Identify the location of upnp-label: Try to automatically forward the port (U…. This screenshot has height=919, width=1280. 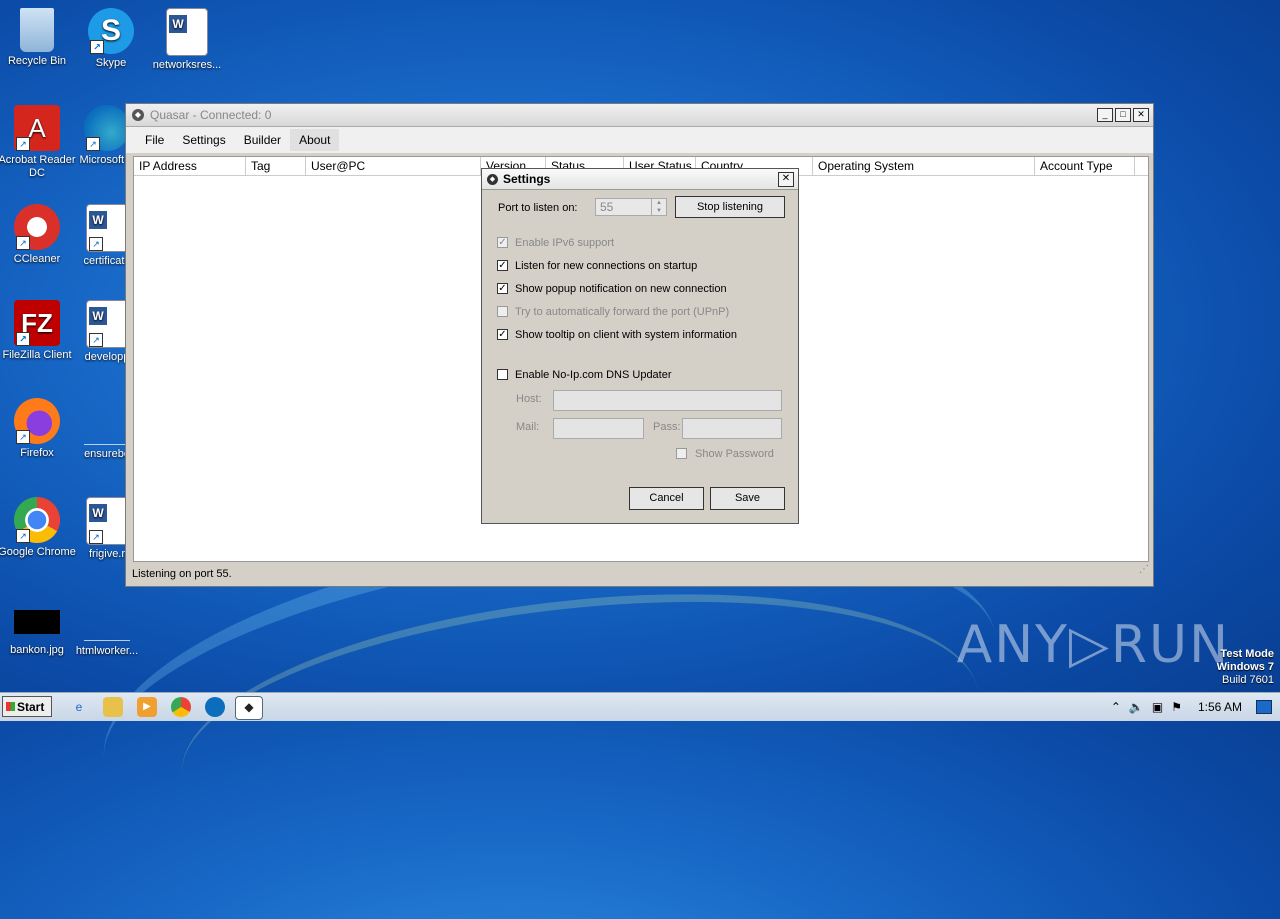
(622, 312).